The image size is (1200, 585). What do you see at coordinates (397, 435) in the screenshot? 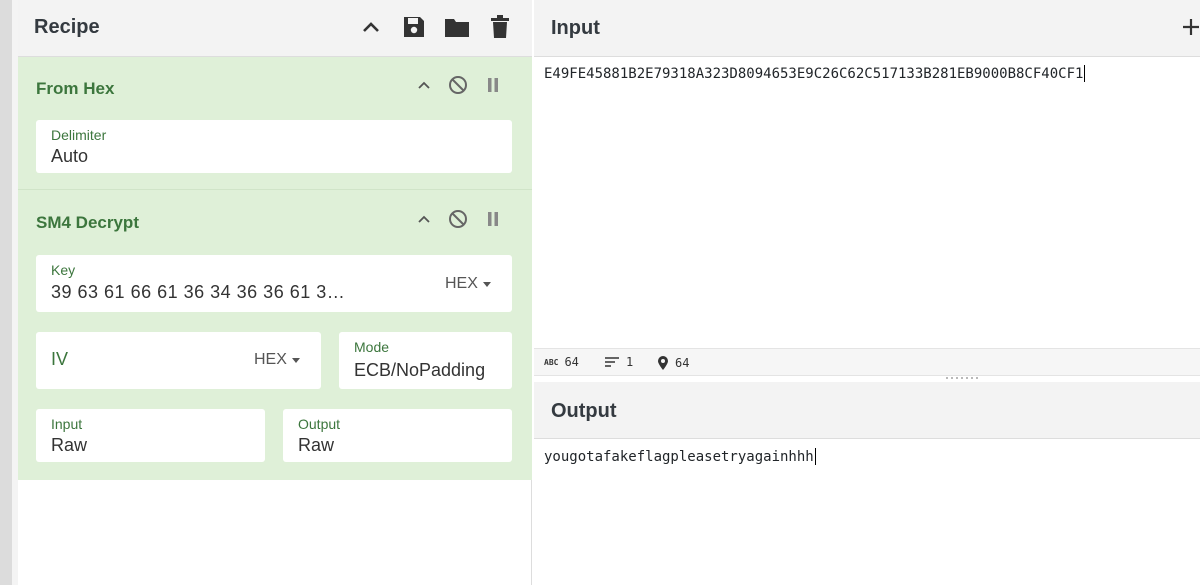
I see `output-format-dropdown: Output Raw` at bounding box center [397, 435].